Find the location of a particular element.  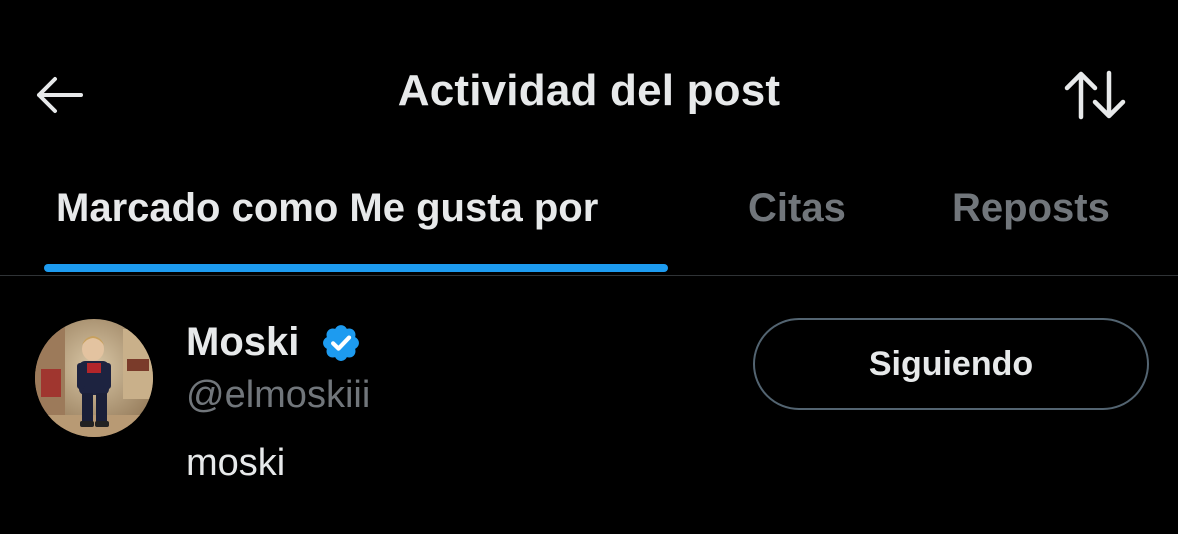

avatar is located at coordinates (94, 378).